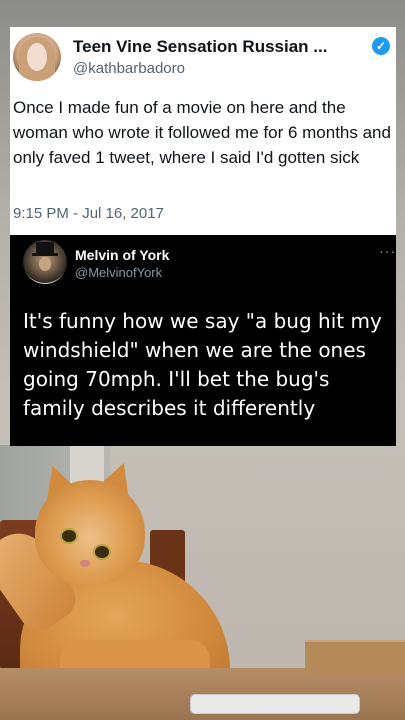  Describe the element at coordinates (381, 46) in the screenshot. I see `verified-badge-icon: ✓` at that location.